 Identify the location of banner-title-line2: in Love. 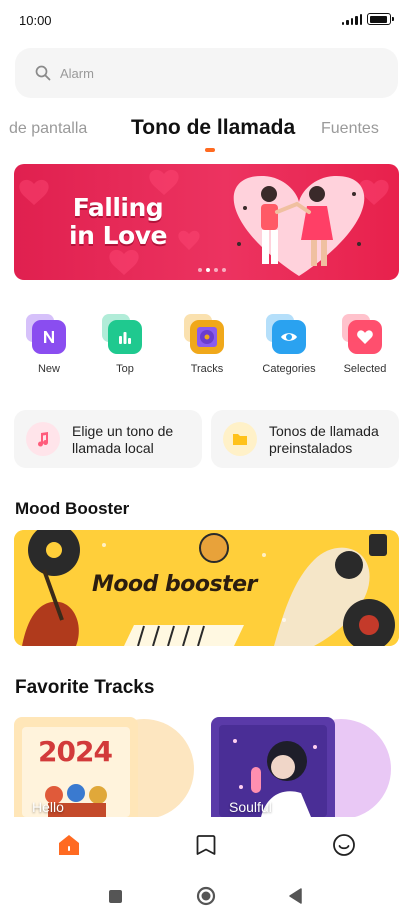
(118, 235).